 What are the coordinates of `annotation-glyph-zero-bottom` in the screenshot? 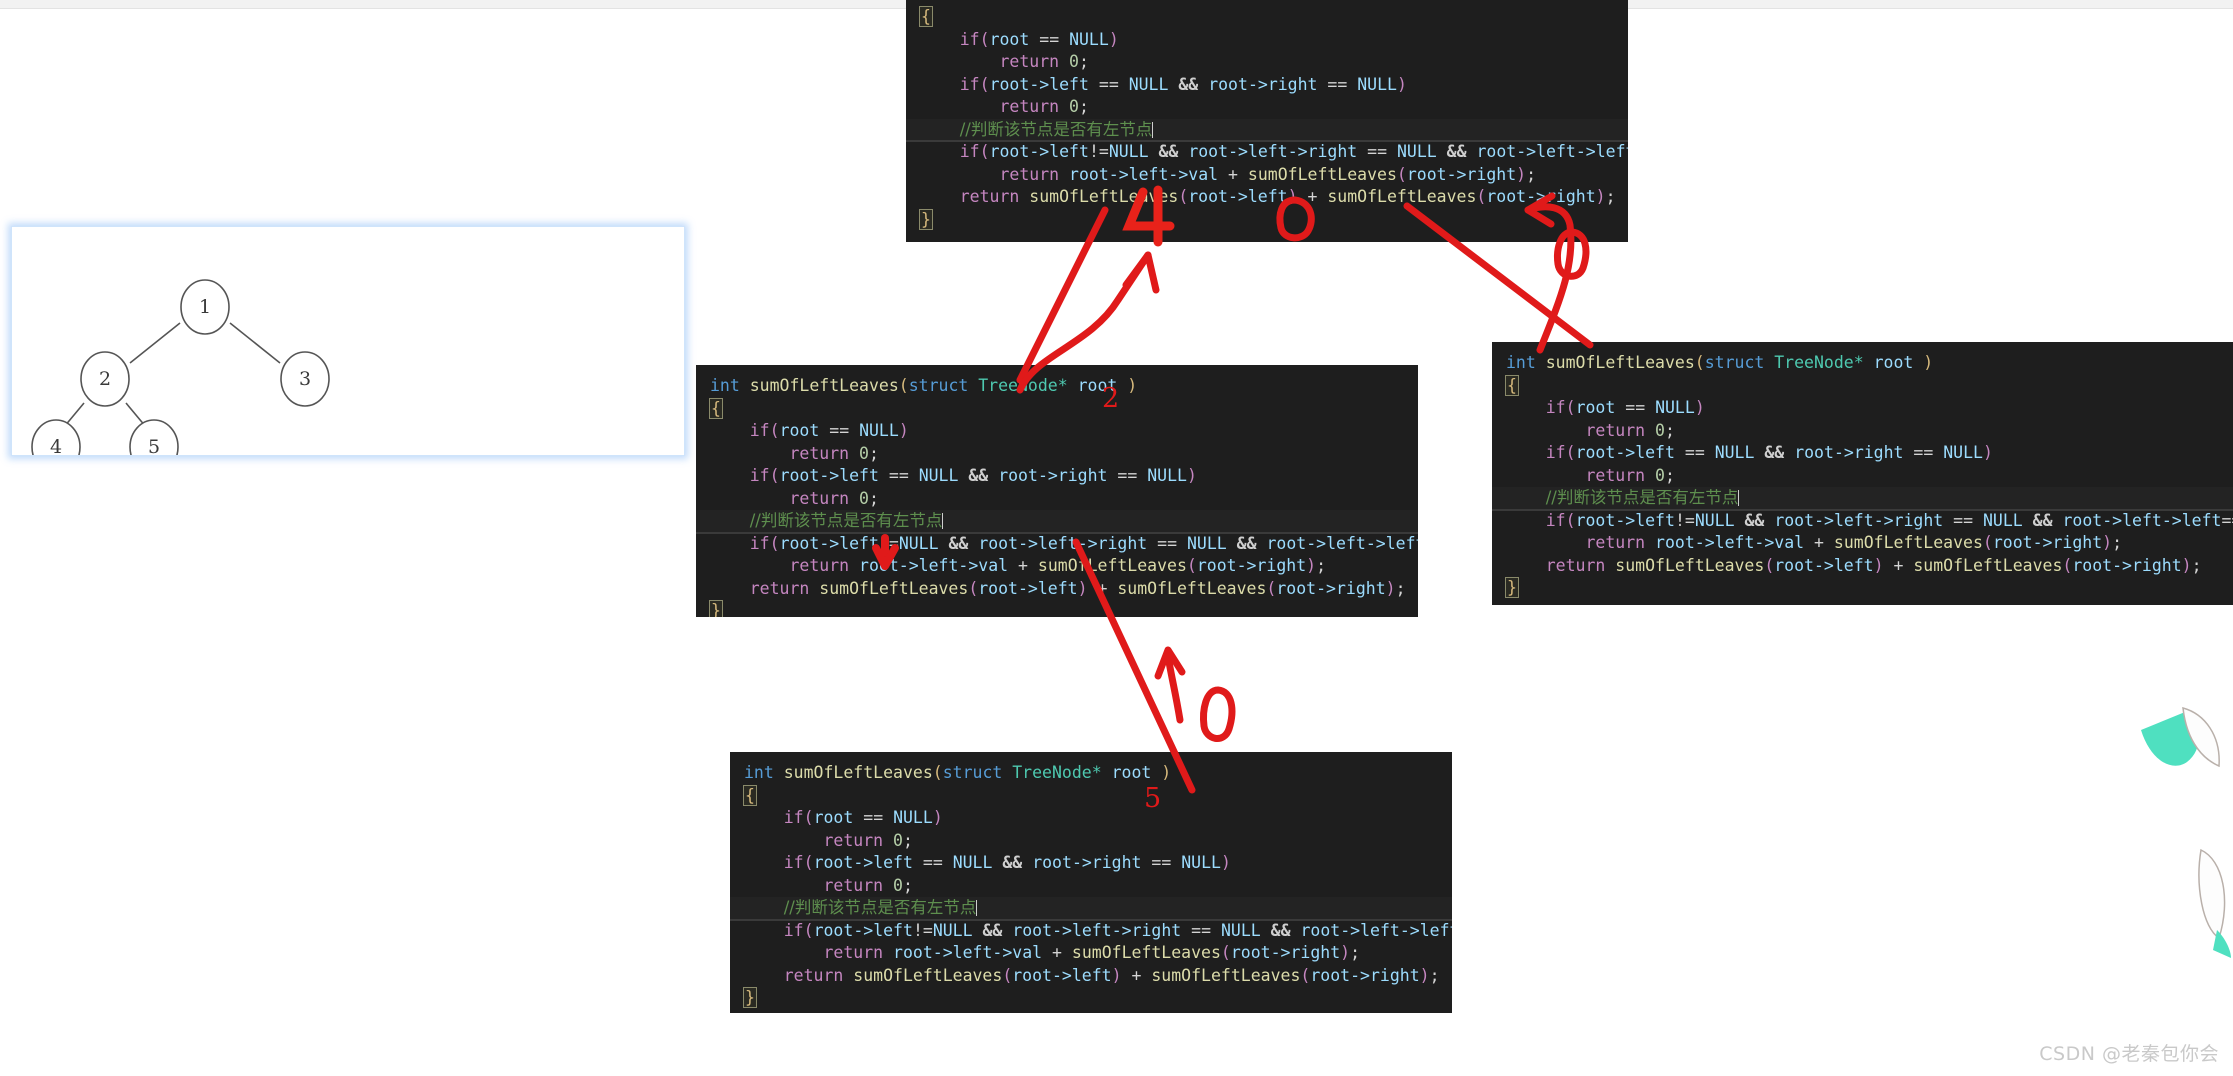 It's located at (1218, 714).